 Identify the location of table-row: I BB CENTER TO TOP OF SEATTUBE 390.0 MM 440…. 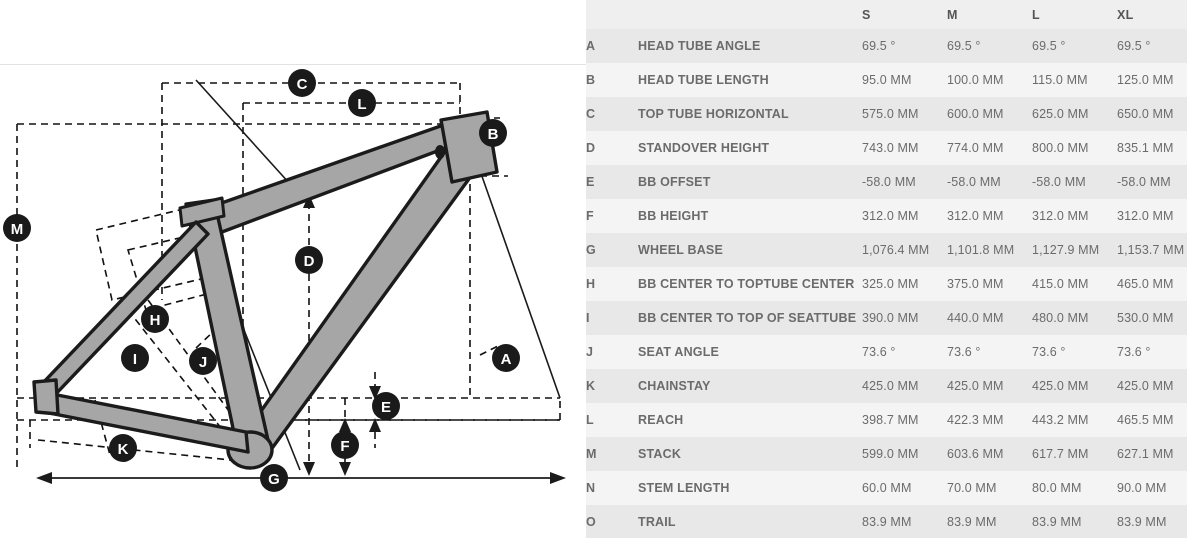
(886, 318).